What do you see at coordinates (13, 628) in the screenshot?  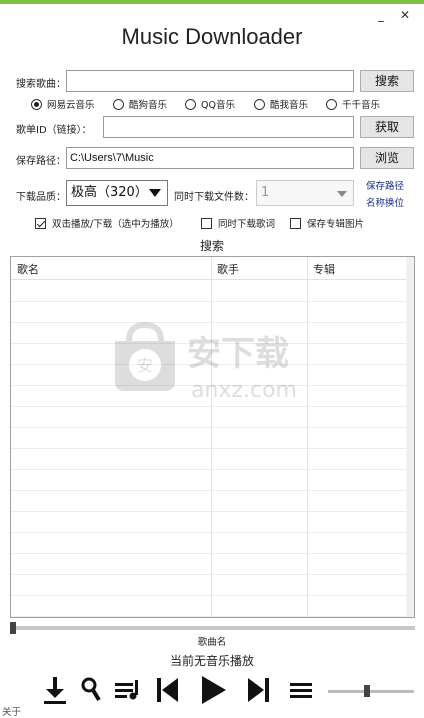 I see `playback-progress-handle` at bounding box center [13, 628].